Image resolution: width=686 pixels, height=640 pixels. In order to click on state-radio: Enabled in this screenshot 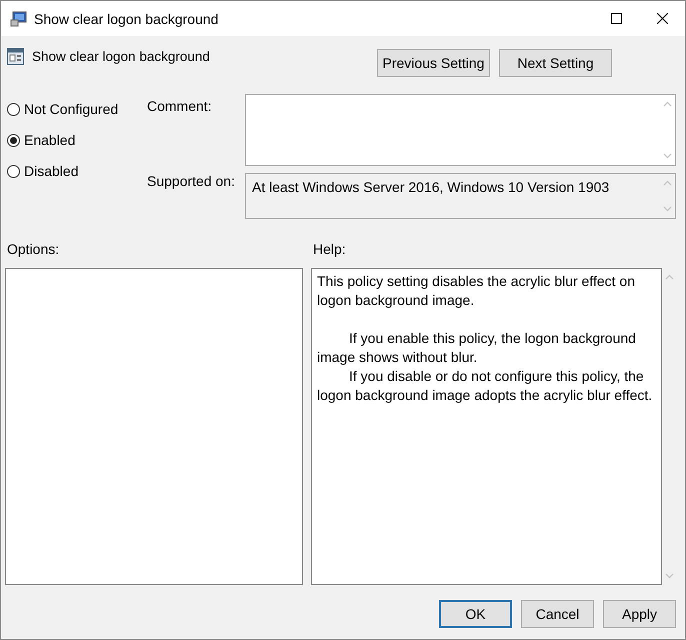, I will do `click(77, 140)`.